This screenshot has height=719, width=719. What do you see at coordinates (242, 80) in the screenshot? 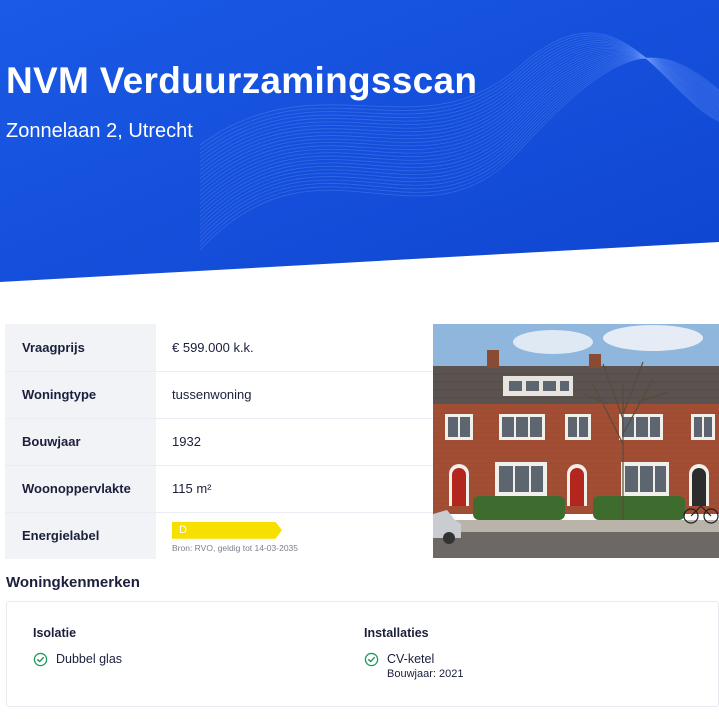
I see `page-title: NVM Verduurzamingsscan` at bounding box center [242, 80].